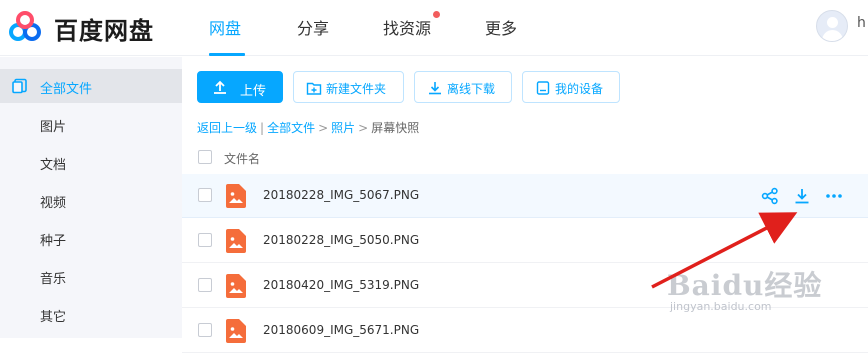  Describe the element at coordinates (314, 88) in the screenshot. I see `new-folder-icon` at that location.